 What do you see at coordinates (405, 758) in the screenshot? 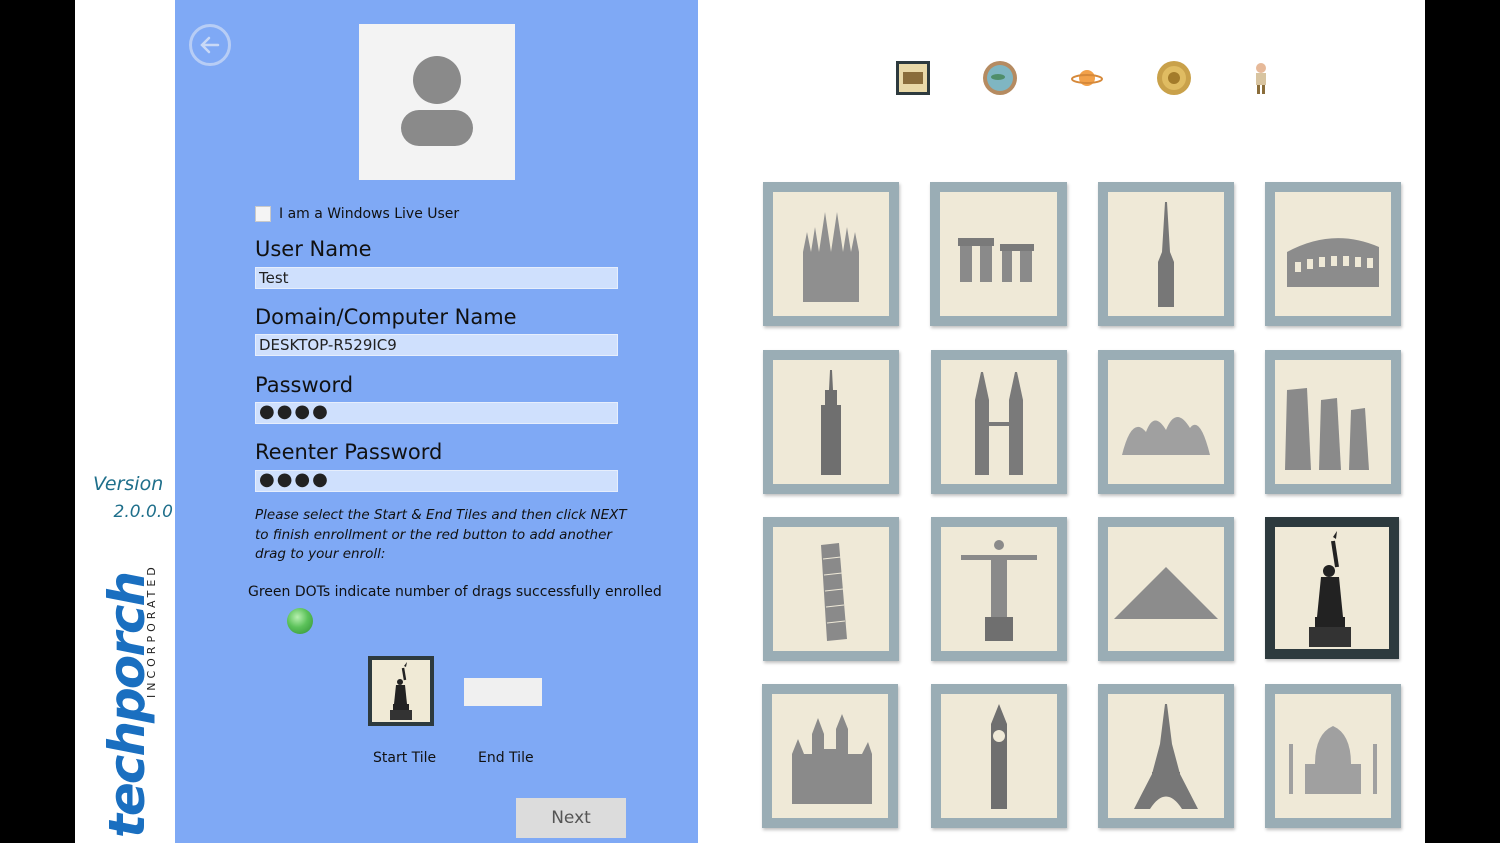
I see `start-tile-caption: Start Tile` at bounding box center [405, 758].